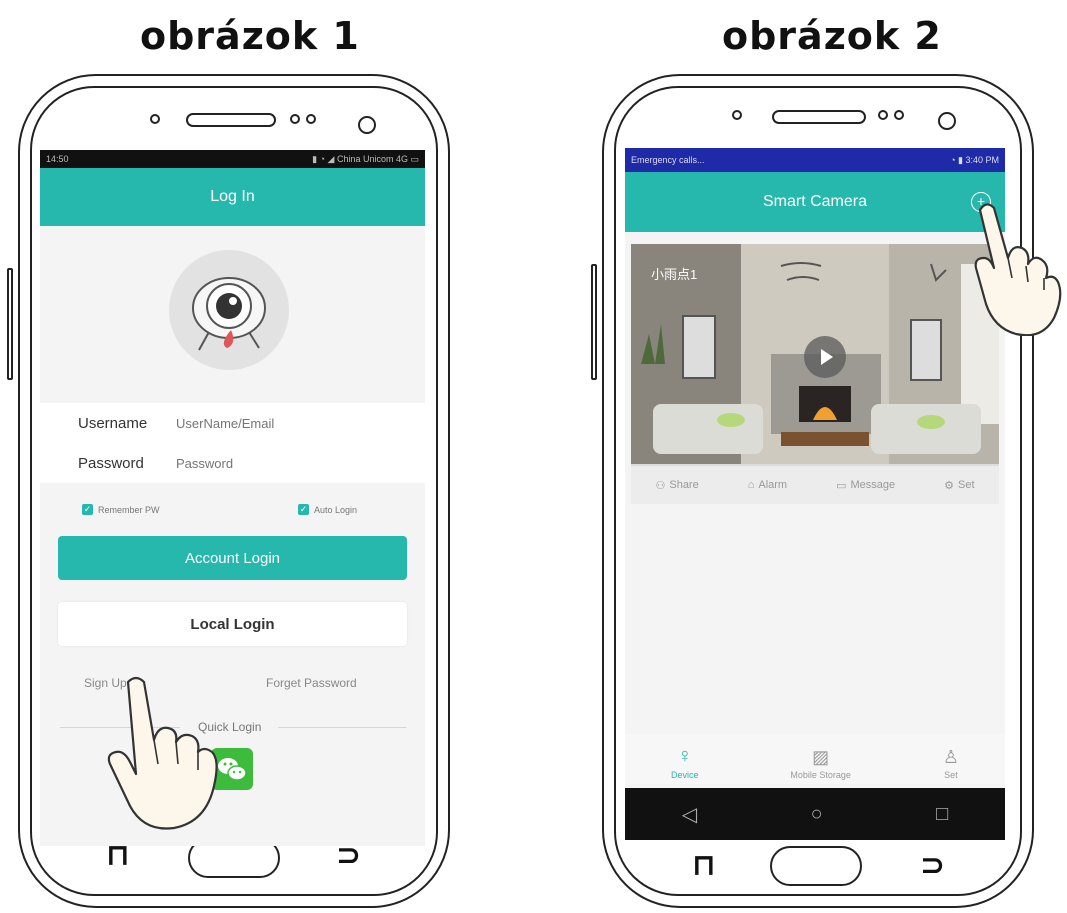  Describe the element at coordinates (250, 36) in the screenshot. I see `caption-image-1: obrázok 1` at that location.